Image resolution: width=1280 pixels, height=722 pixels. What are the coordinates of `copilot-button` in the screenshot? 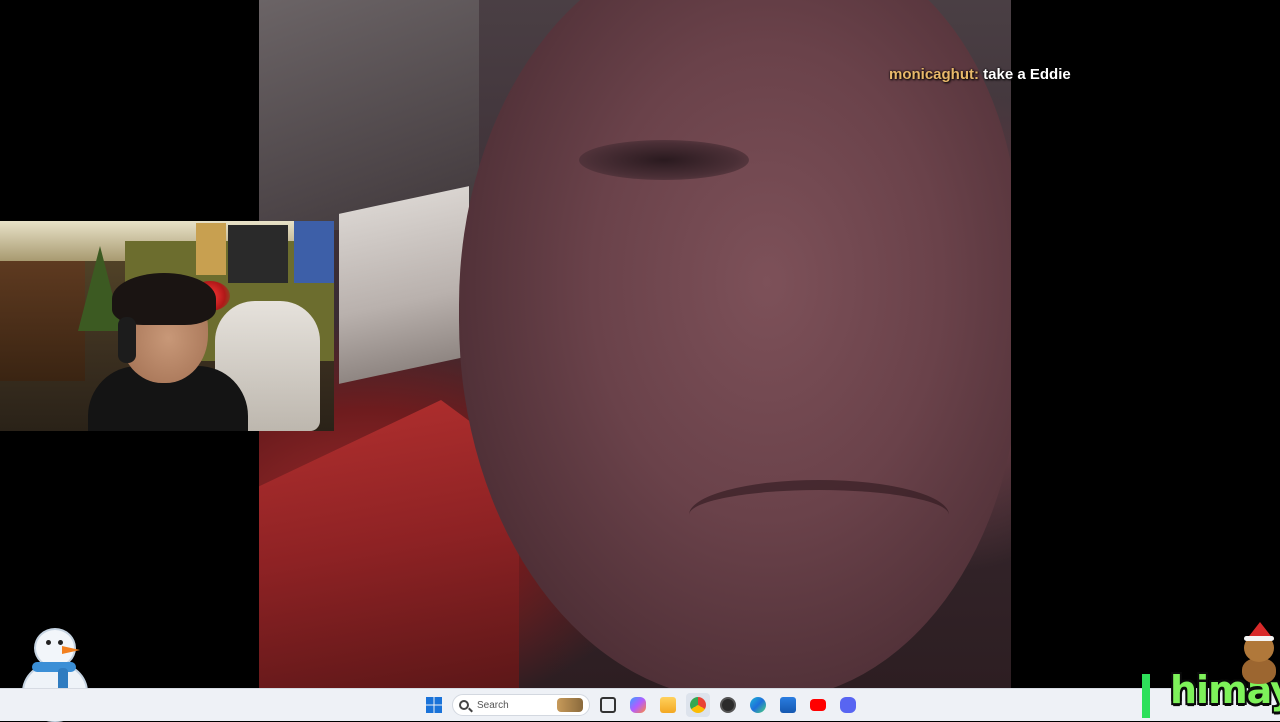 It's located at (638, 705).